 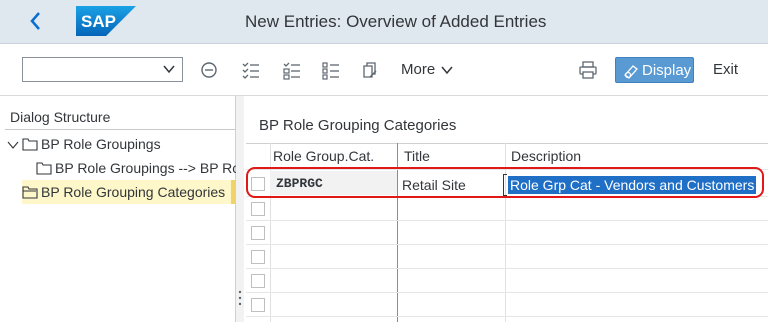 I want to click on annotation-highlight, so click(x=505, y=182).